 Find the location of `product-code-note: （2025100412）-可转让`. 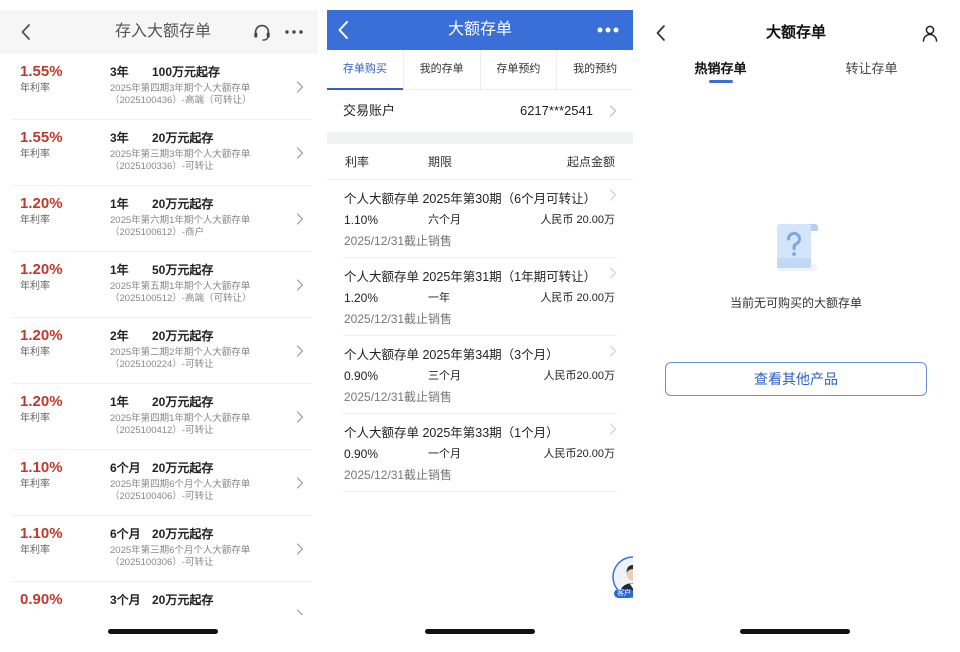

product-code-note: （2025100412）-可转让 is located at coordinates (162, 430).